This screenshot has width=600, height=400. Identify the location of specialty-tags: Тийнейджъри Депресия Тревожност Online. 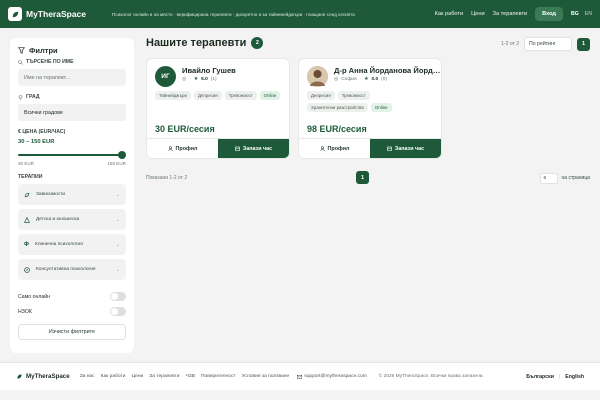
(218, 93).